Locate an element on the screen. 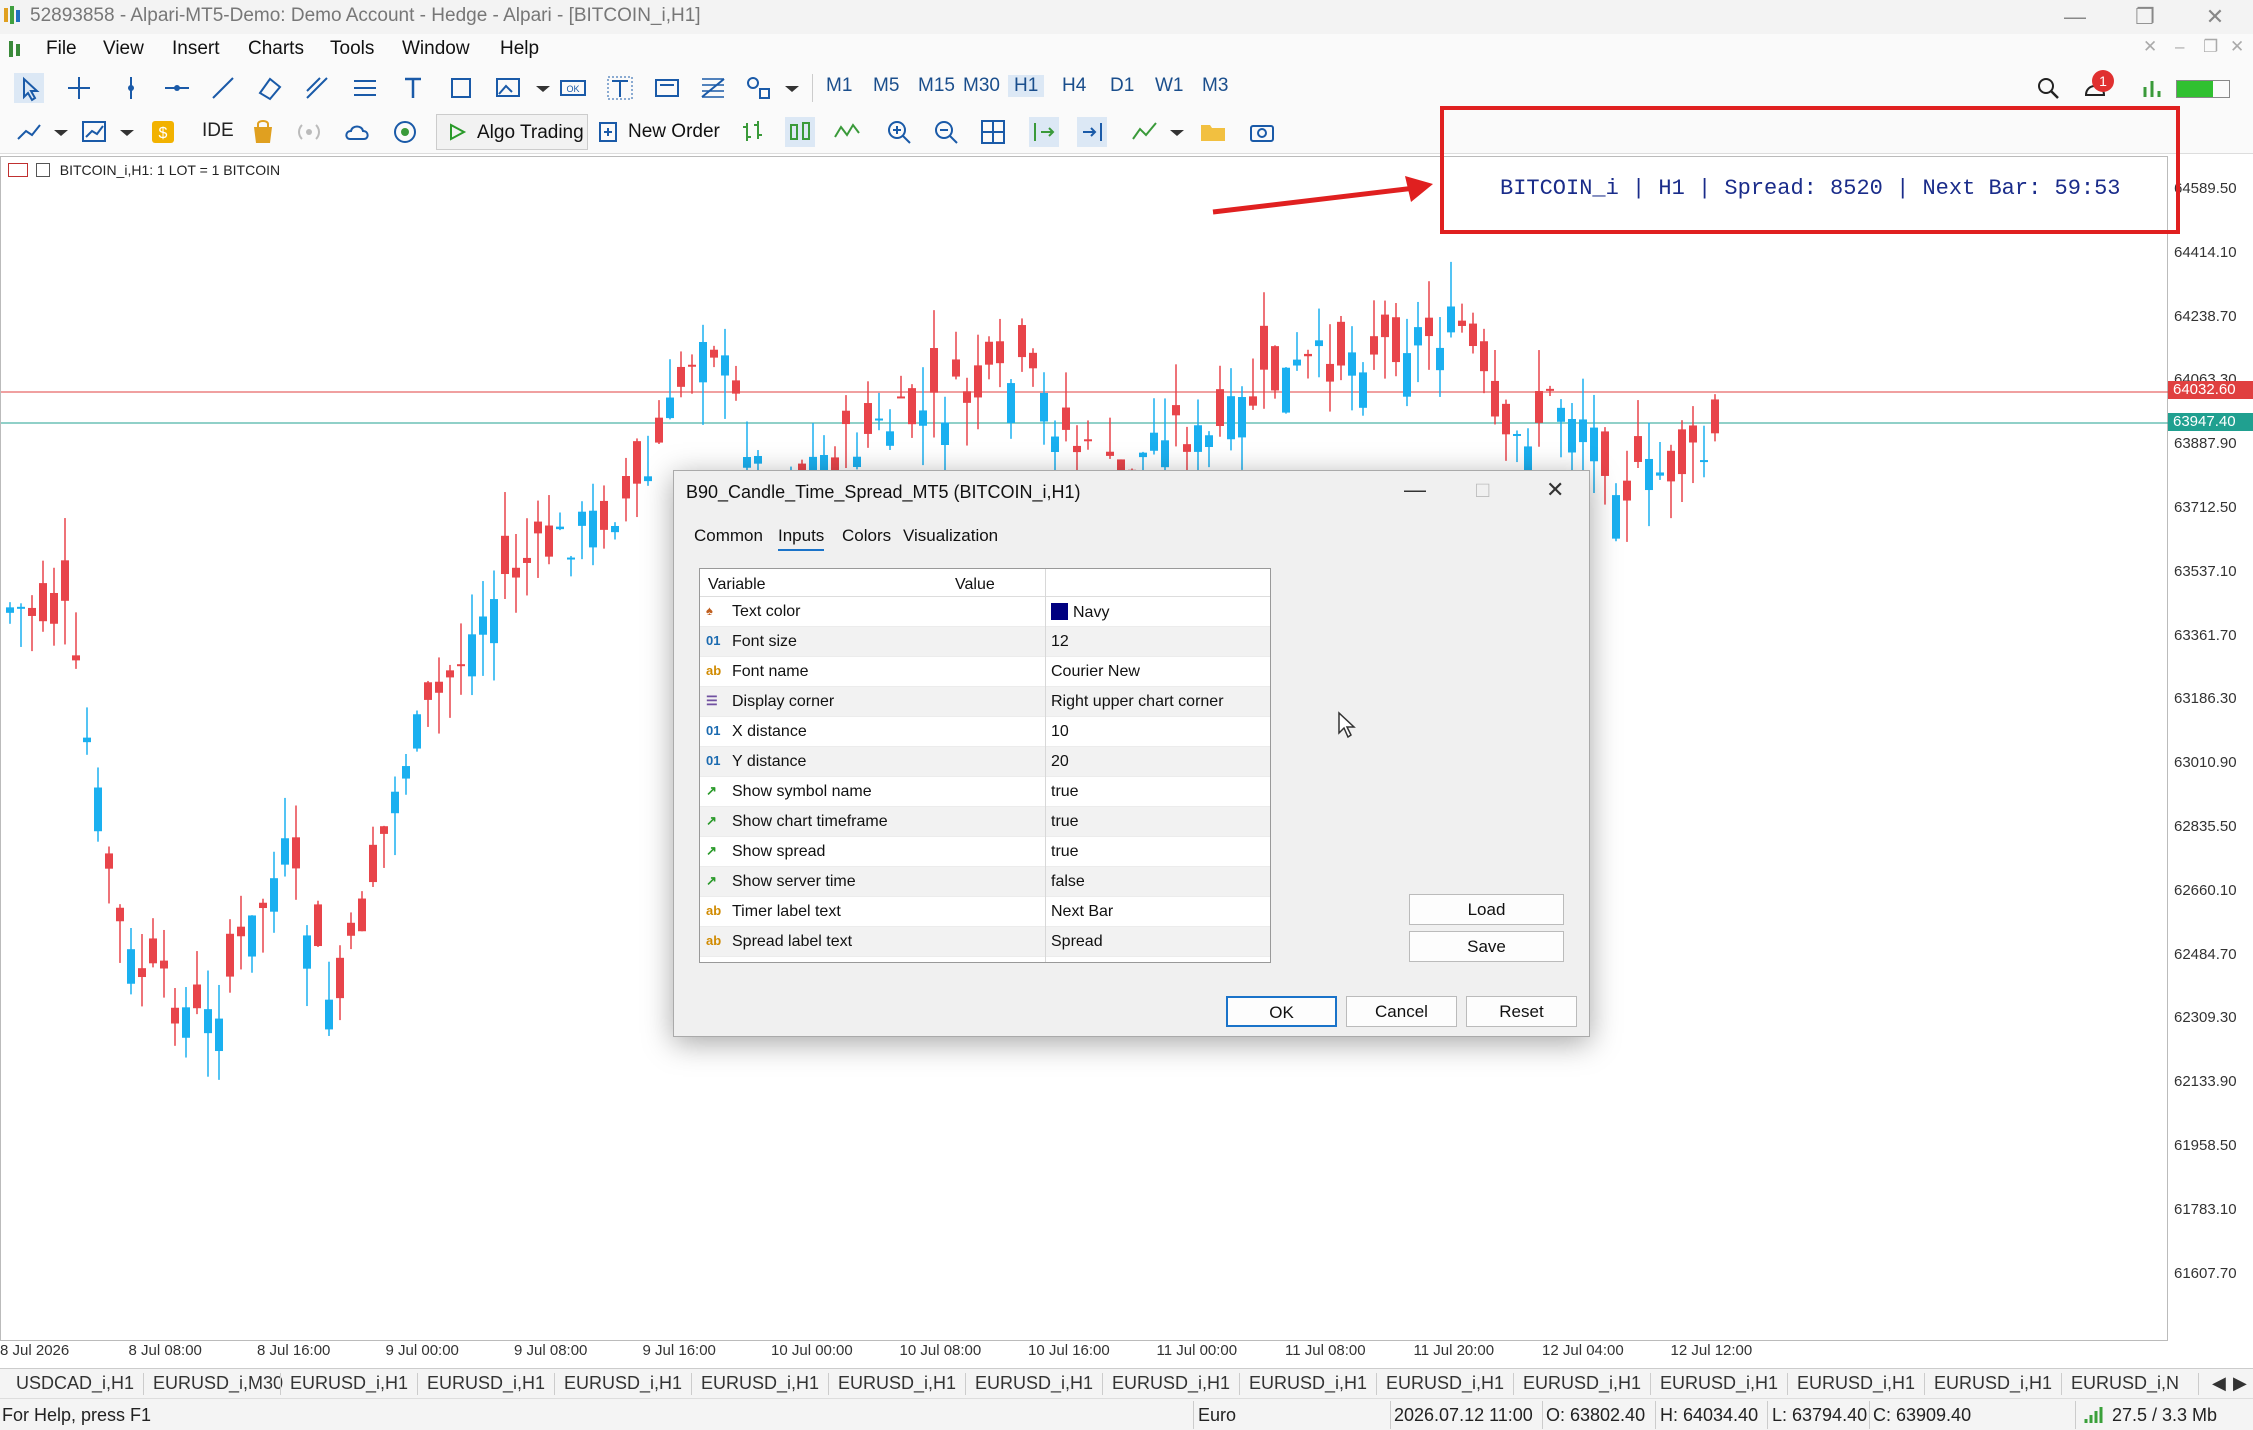  timeframe-m1: M1 is located at coordinates (839, 86).